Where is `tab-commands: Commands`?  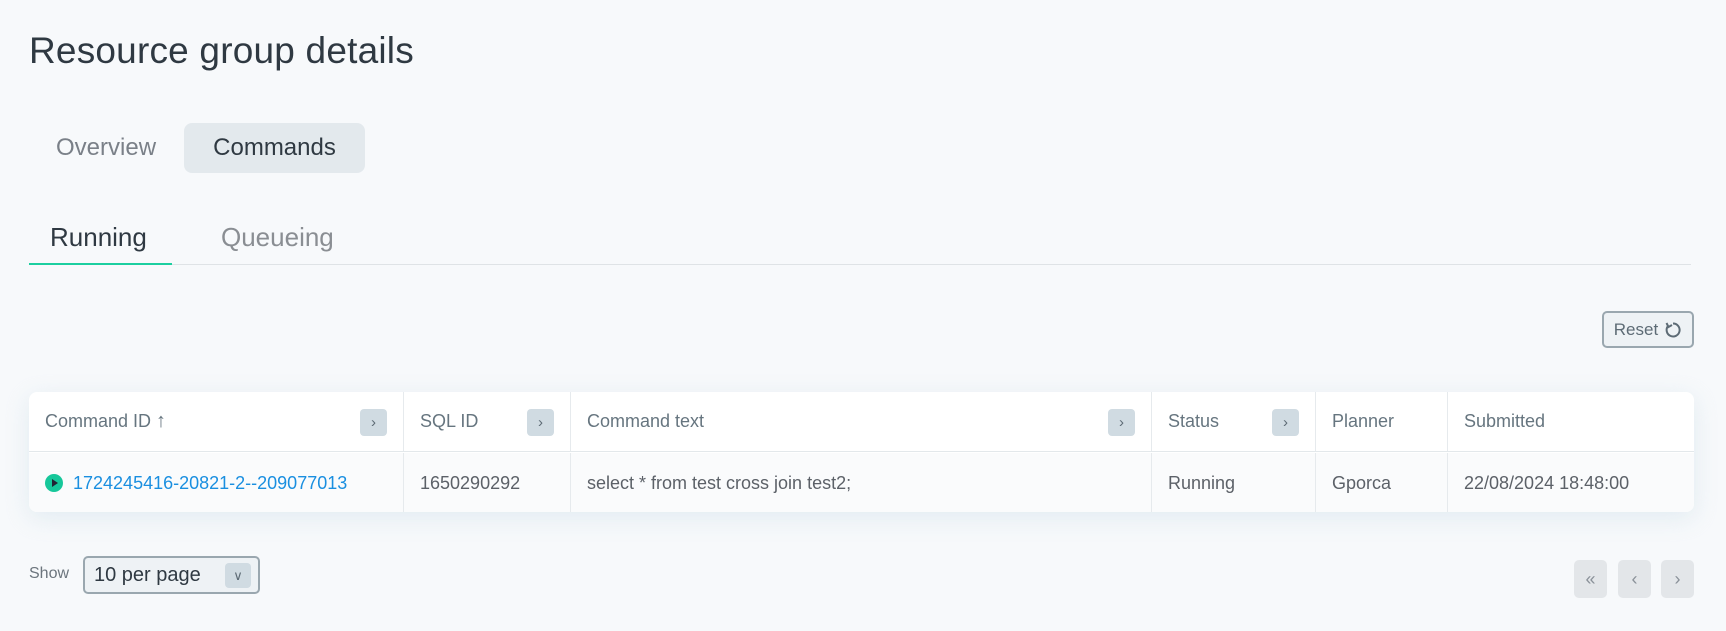
tab-commands: Commands is located at coordinates (274, 148).